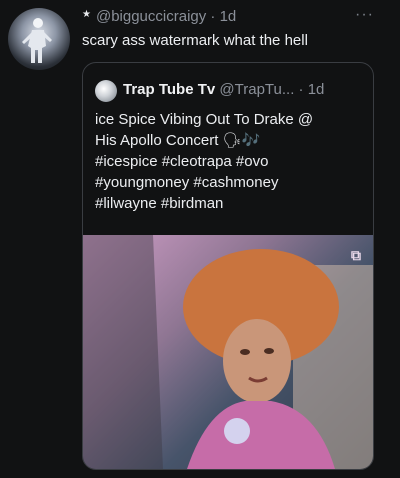 The image size is (400, 478). I want to click on quote-line: #icespice #cleotrapa #ovo, so click(182, 161).